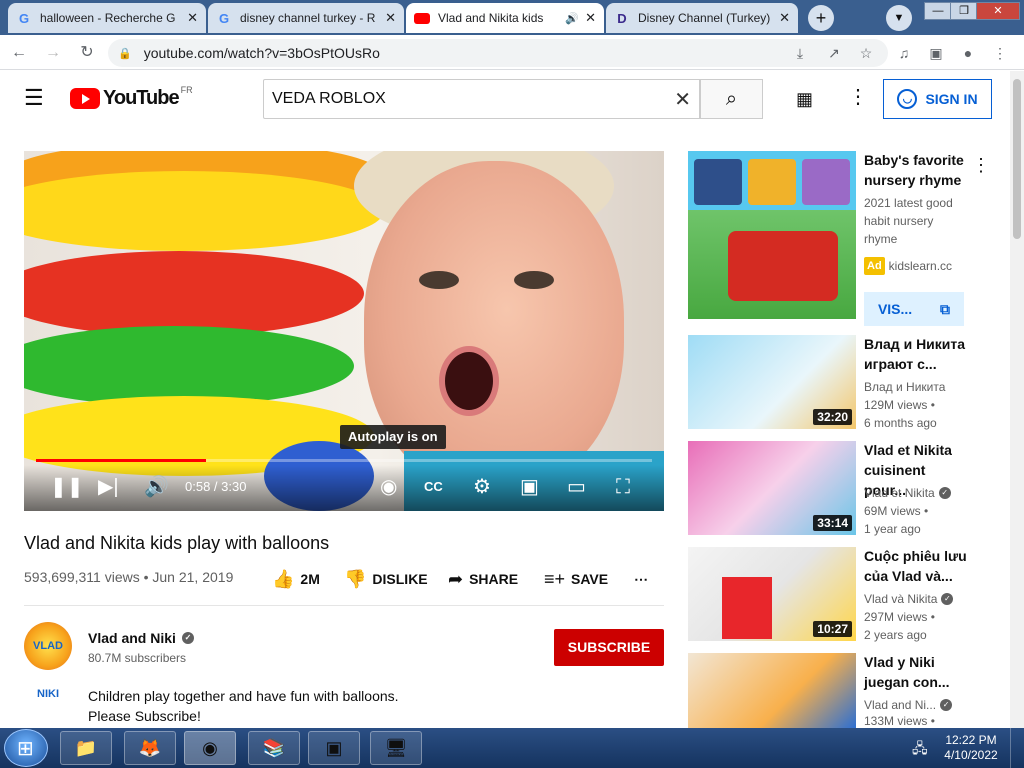  What do you see at coordinates (107, 18) in the screenshot?
I see `tab-halloween: G halloween - Recherche G ✕` at bounding box center [107, 18].